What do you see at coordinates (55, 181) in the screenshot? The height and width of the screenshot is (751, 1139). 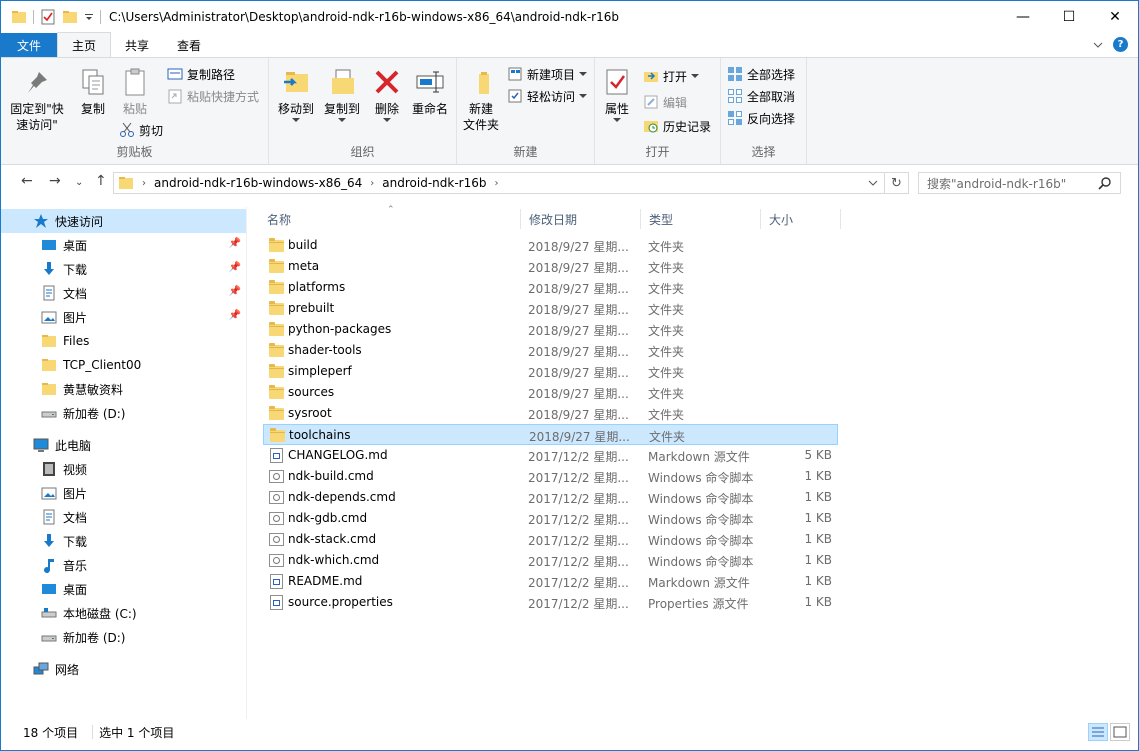 I see `forward-arrow-icon: →` at bounding box center [55, 181].